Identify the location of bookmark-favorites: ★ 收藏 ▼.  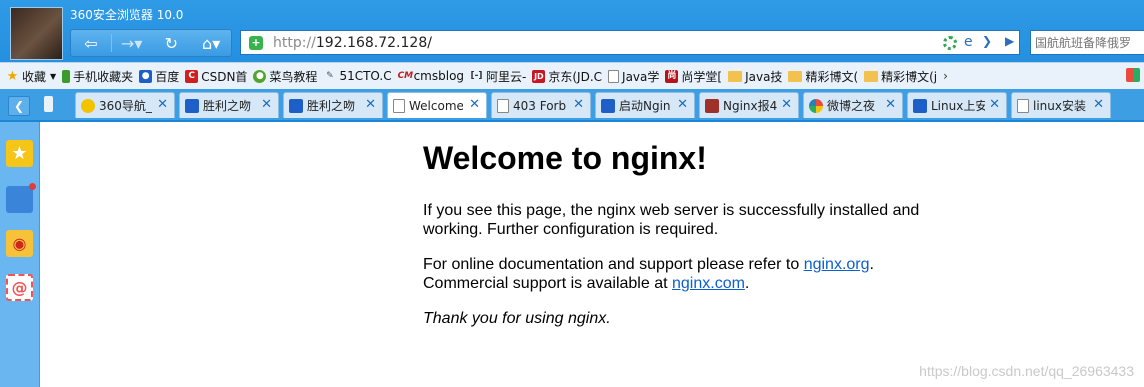
(31, 76).